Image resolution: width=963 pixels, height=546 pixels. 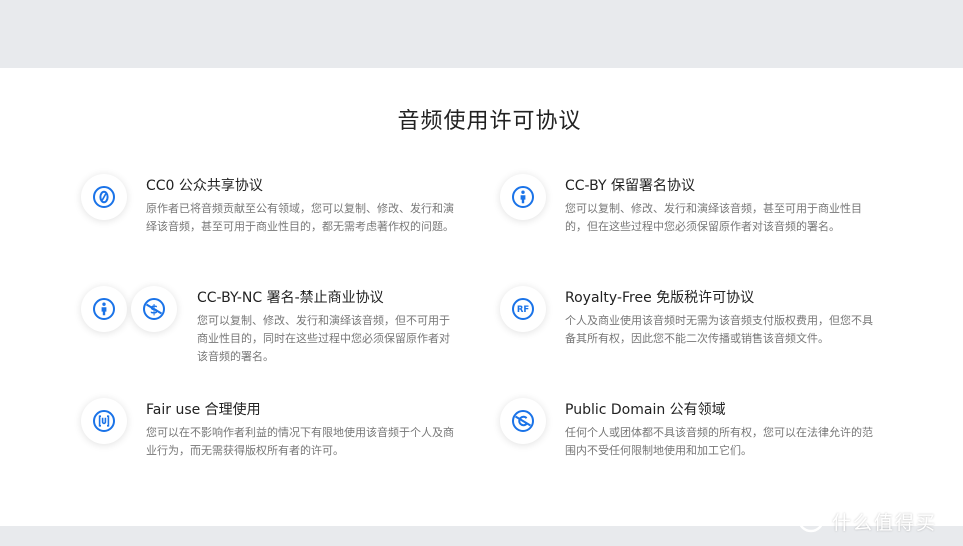 What do you see at coordinates (645, 410) in the screenshot?
I see `license-title: Public Domain 公有领域` at bounding box center [645, 410].